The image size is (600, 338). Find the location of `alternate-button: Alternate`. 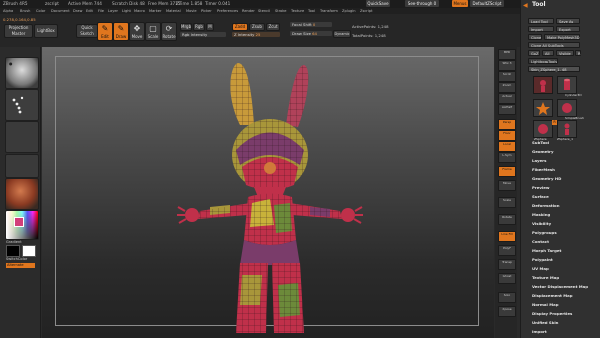

alternate-button: Alternate is located at coordinates (20, 265).